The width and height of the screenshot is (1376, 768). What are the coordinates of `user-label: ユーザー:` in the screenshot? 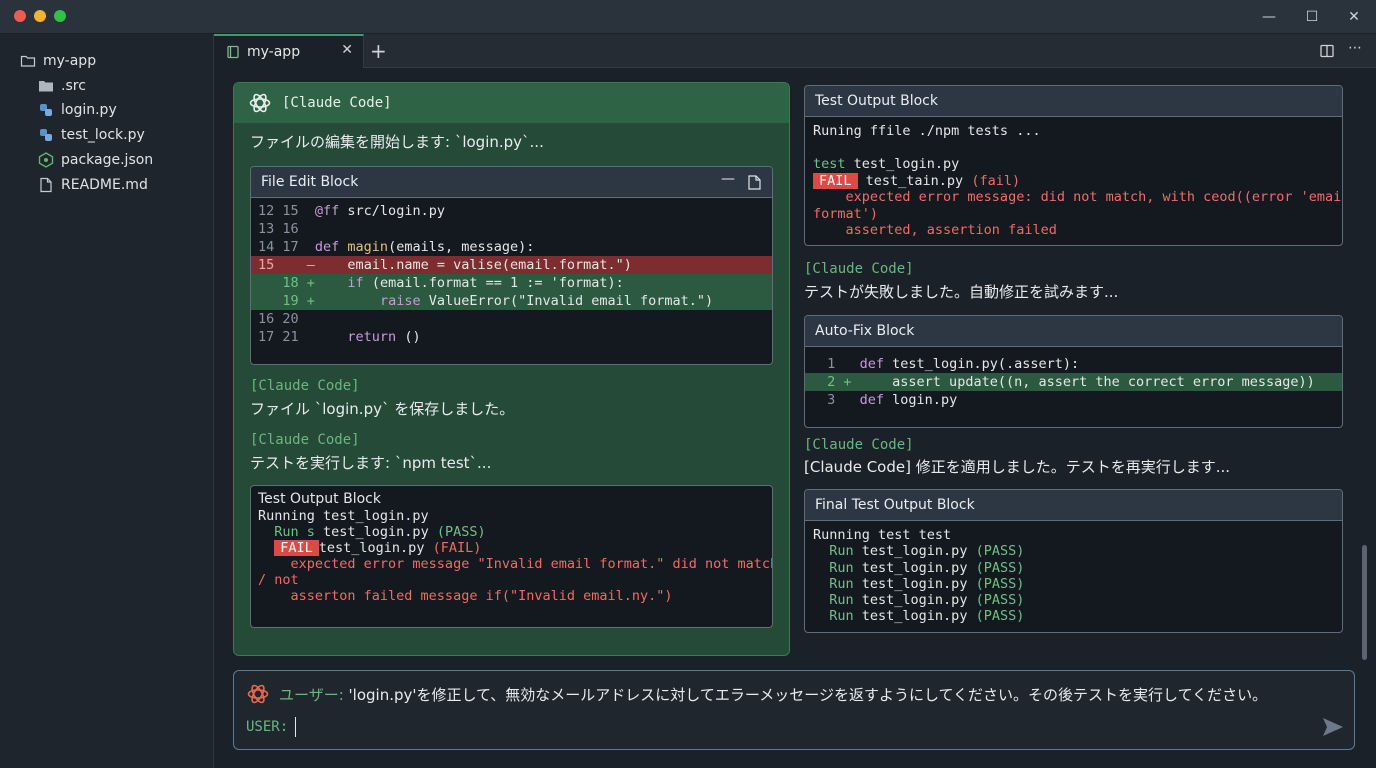 It's located at (311, 695).